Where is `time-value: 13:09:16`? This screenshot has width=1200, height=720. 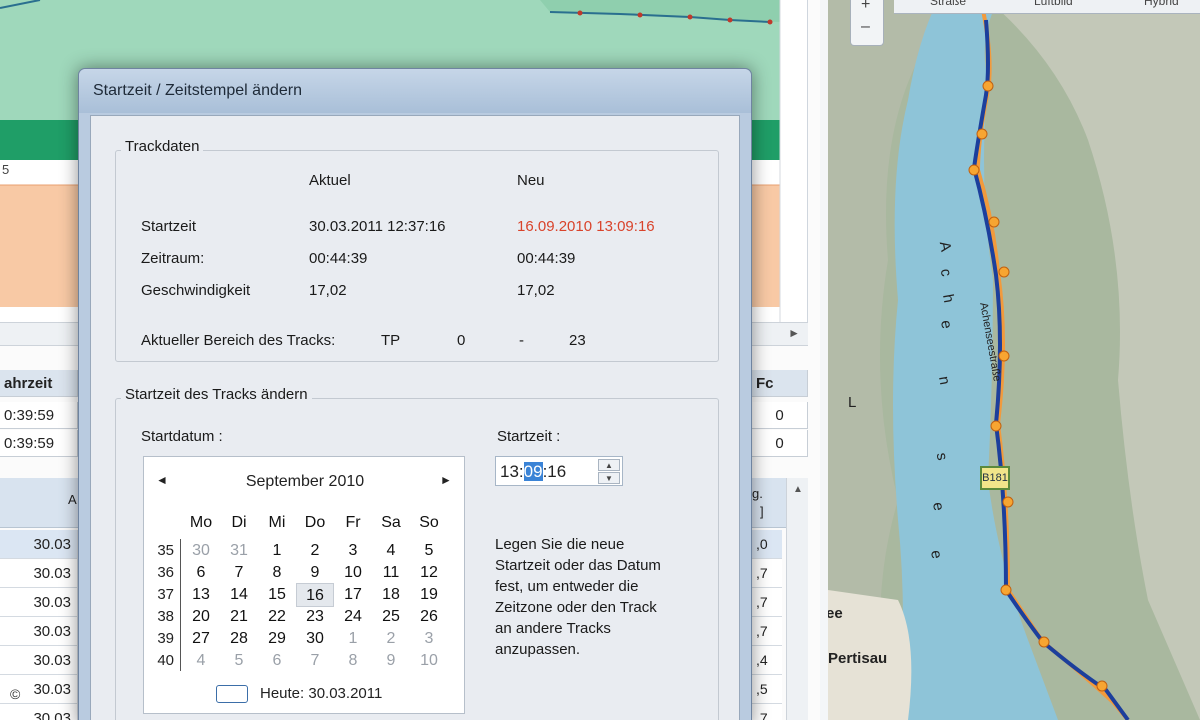 time-value: 13:09:16 is located at coordinates (533, 472).